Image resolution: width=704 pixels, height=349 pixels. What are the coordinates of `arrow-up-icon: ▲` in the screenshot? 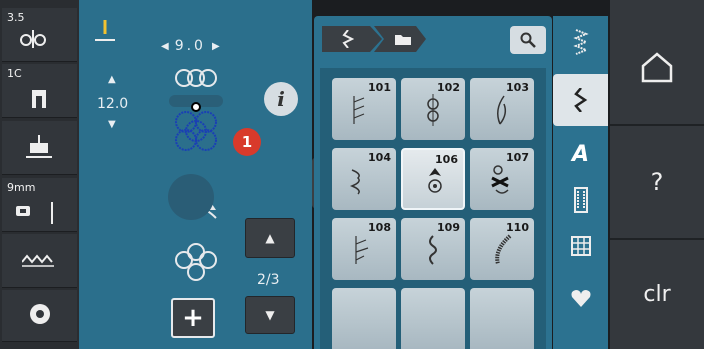 It's located at (270, 238).